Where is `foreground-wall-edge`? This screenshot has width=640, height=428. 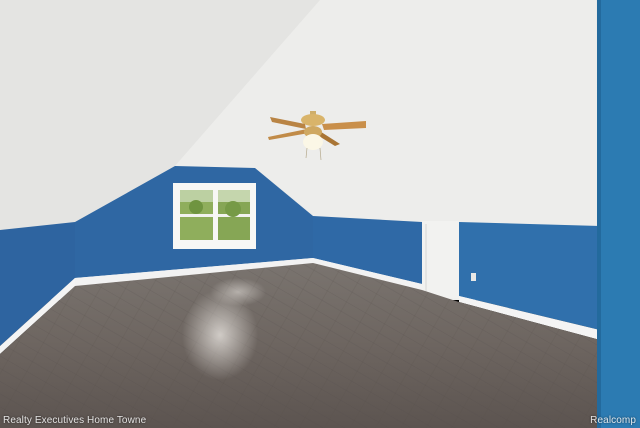 foreground-wall-edge is located at coordinates (618, 214).